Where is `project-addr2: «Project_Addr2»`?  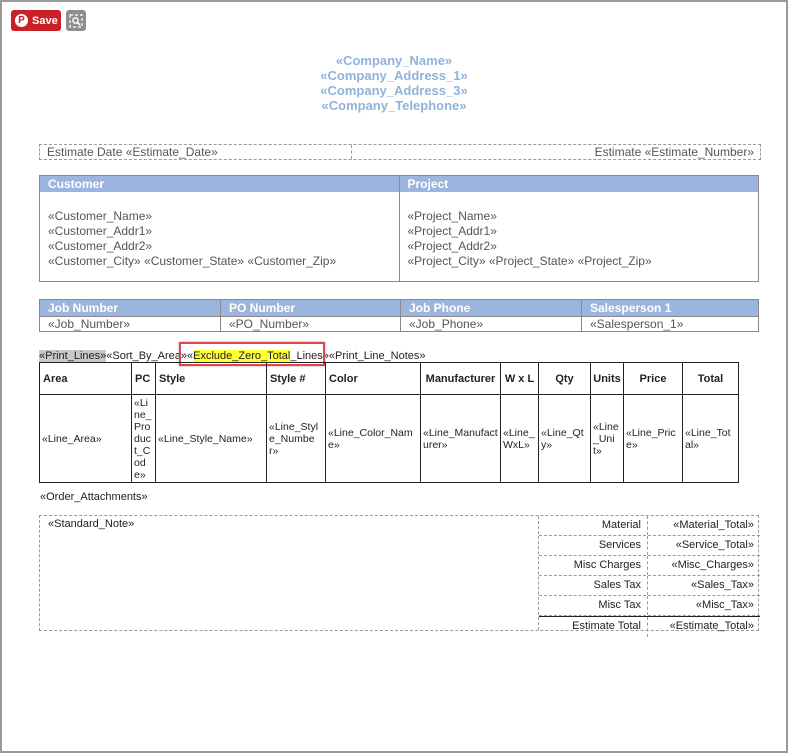 project-addr2: «Project_Addr2» is located at coordinates (452, 246).